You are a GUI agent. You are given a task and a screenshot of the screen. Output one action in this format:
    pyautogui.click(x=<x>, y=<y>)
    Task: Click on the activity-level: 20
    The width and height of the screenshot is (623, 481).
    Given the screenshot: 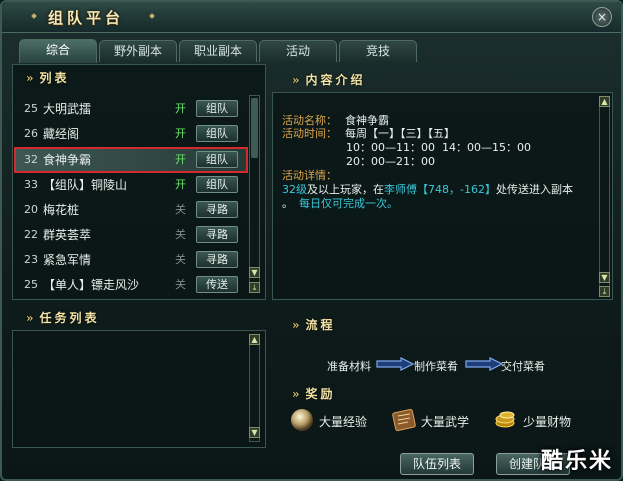 What is the action you would take?
    pyautogui.click(x=31, y=209)
    